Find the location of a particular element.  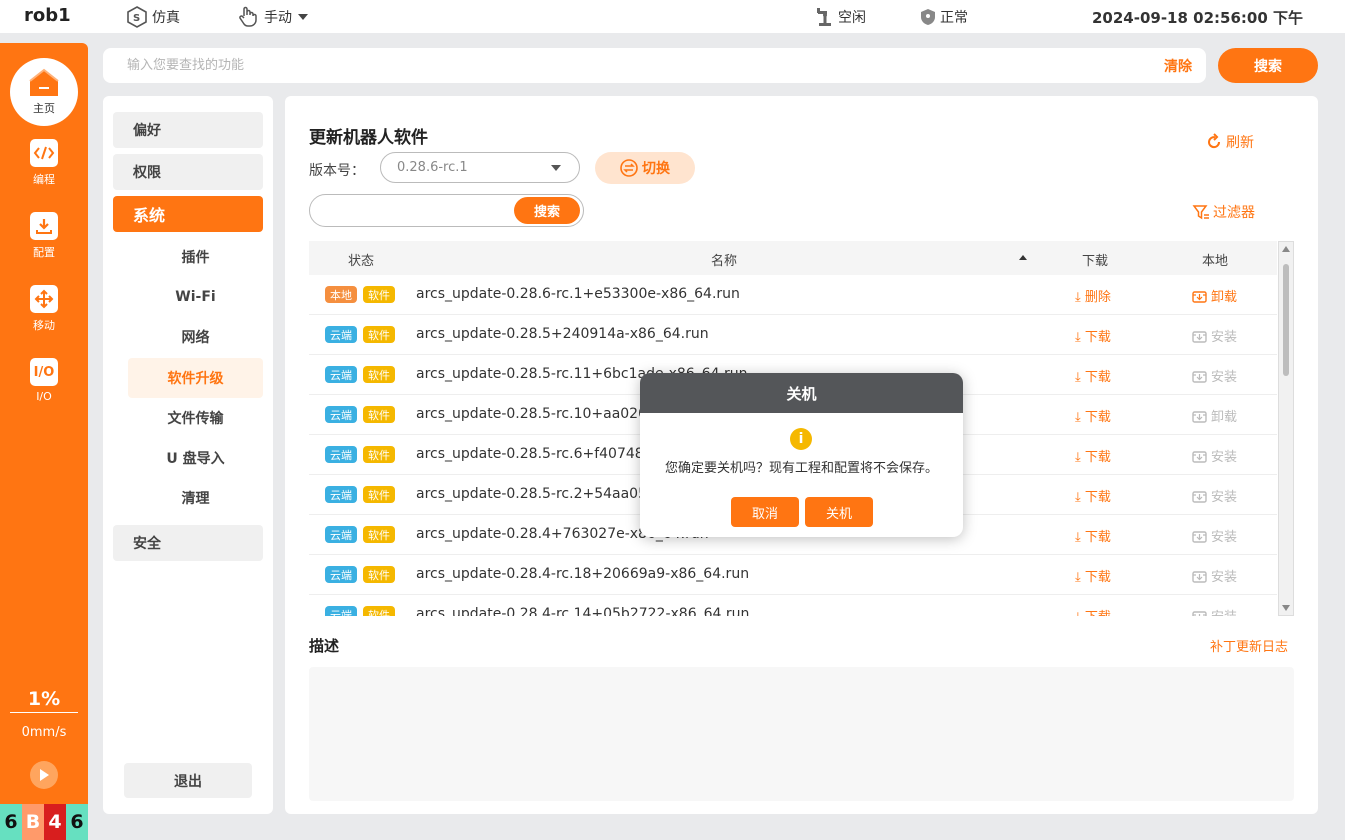

sub-file-transfer: 文件传输 is located at coordinates (195, 418).